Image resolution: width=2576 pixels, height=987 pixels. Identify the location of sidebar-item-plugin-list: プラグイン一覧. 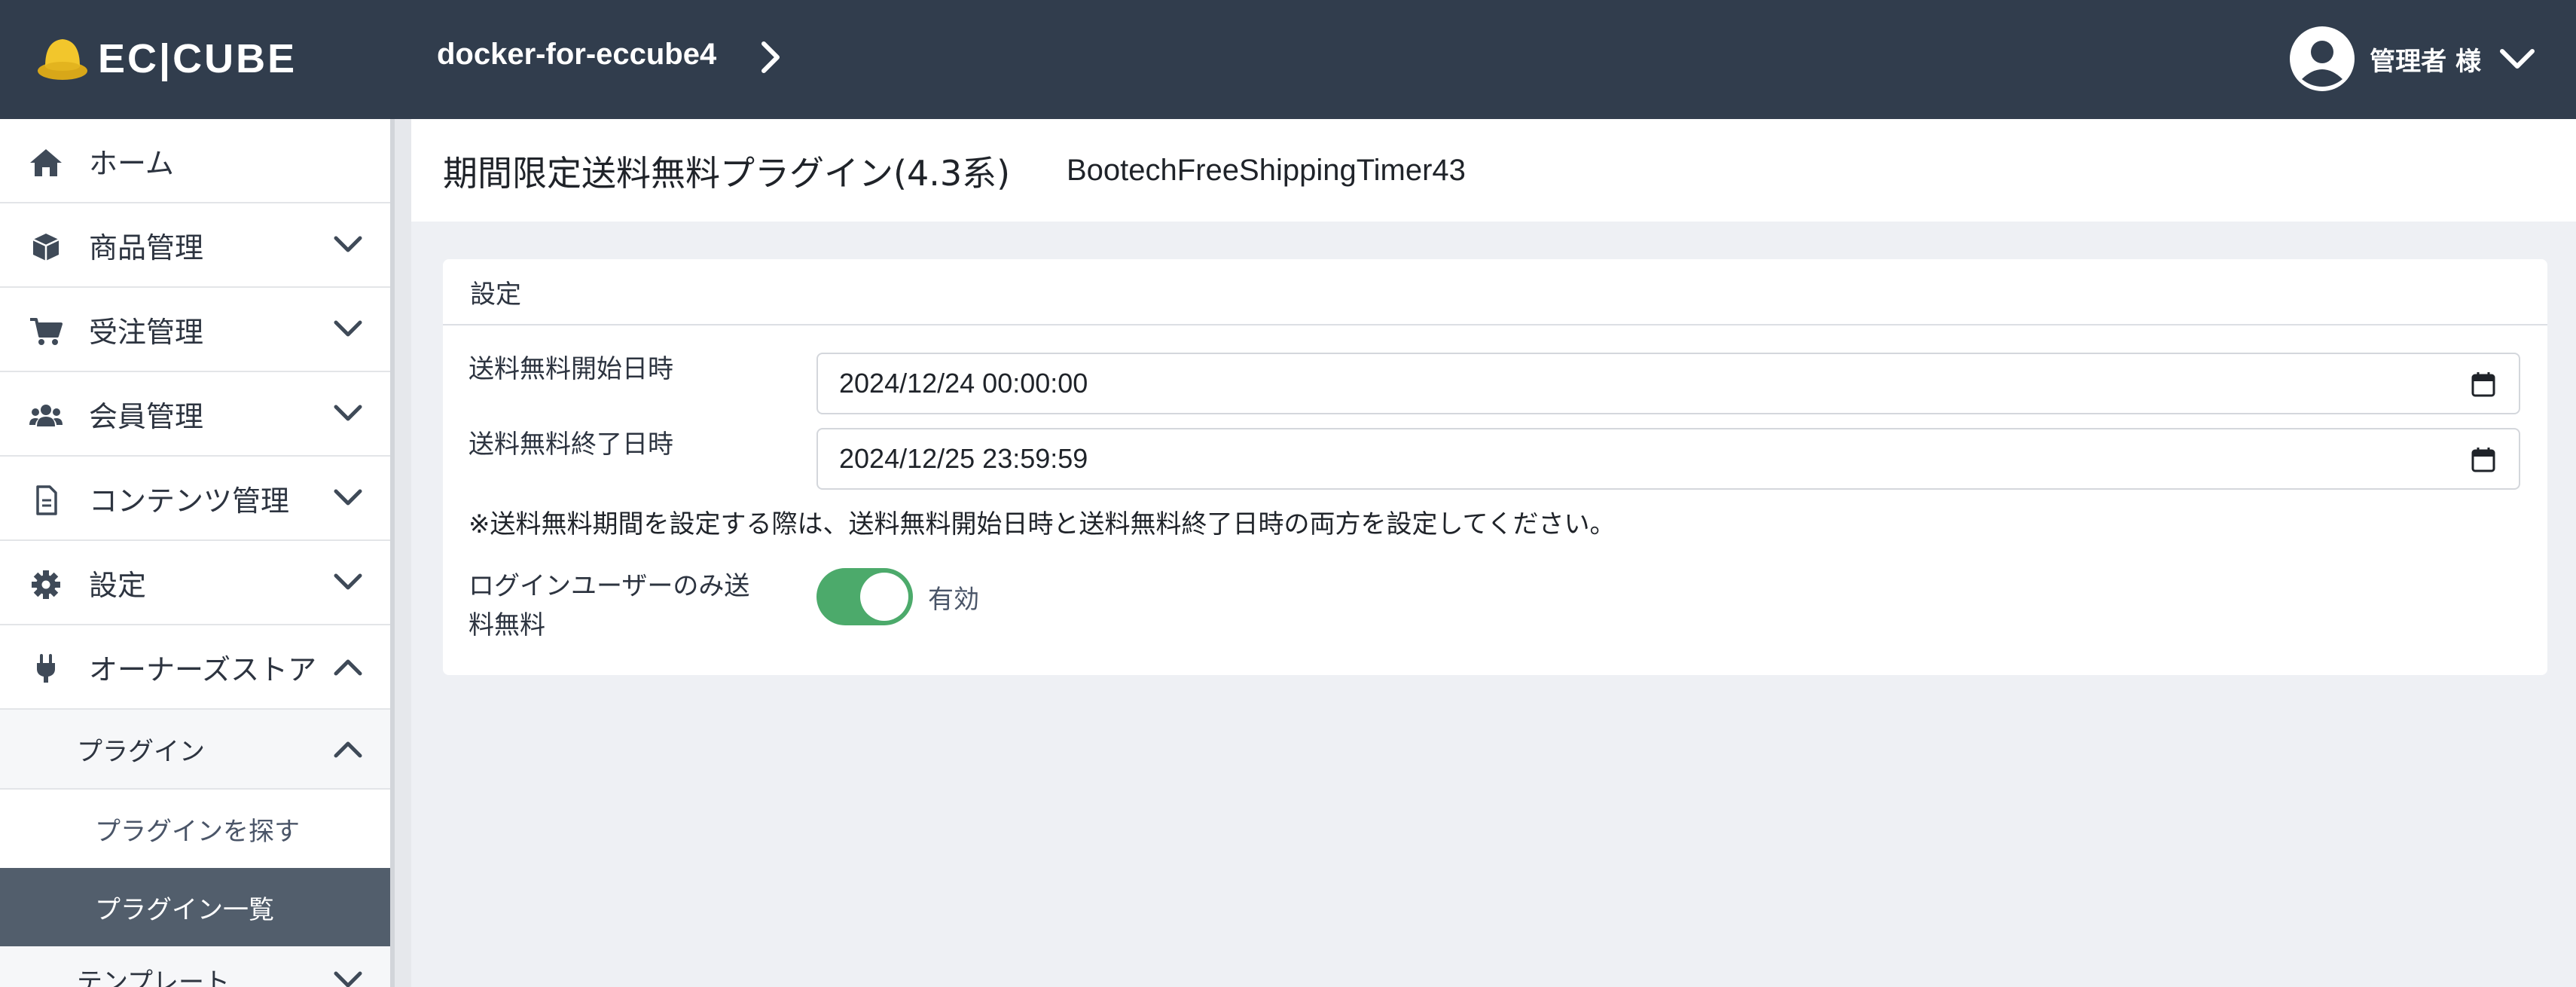
(195, 907).